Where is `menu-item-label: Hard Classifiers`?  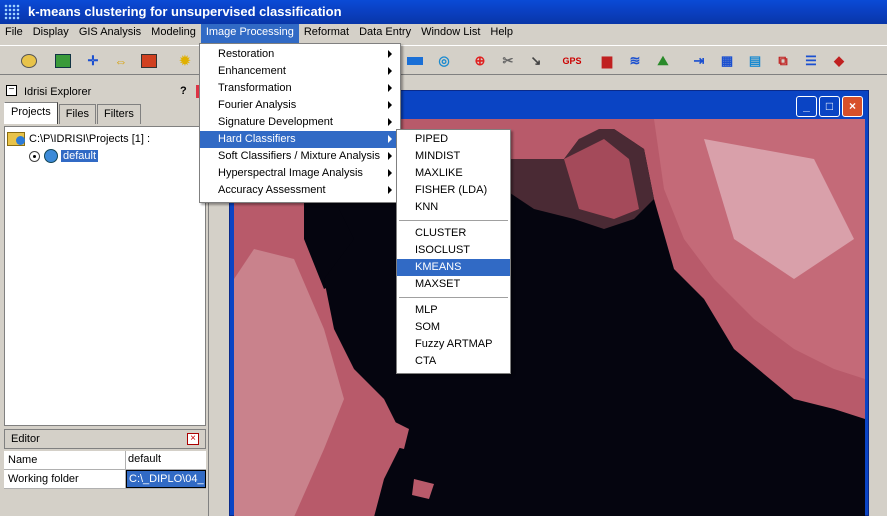 menu-item-label: Hard Classifiers is located at coordinates (257, 139).